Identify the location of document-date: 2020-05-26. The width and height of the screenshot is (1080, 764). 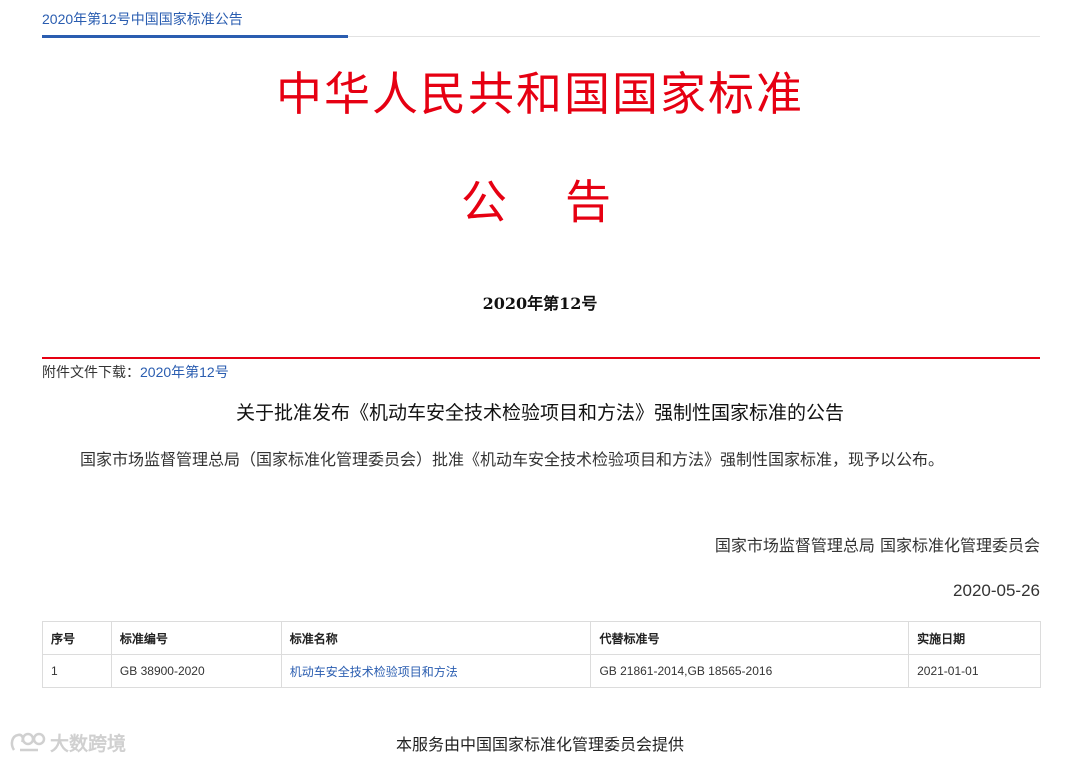
(996, 590).